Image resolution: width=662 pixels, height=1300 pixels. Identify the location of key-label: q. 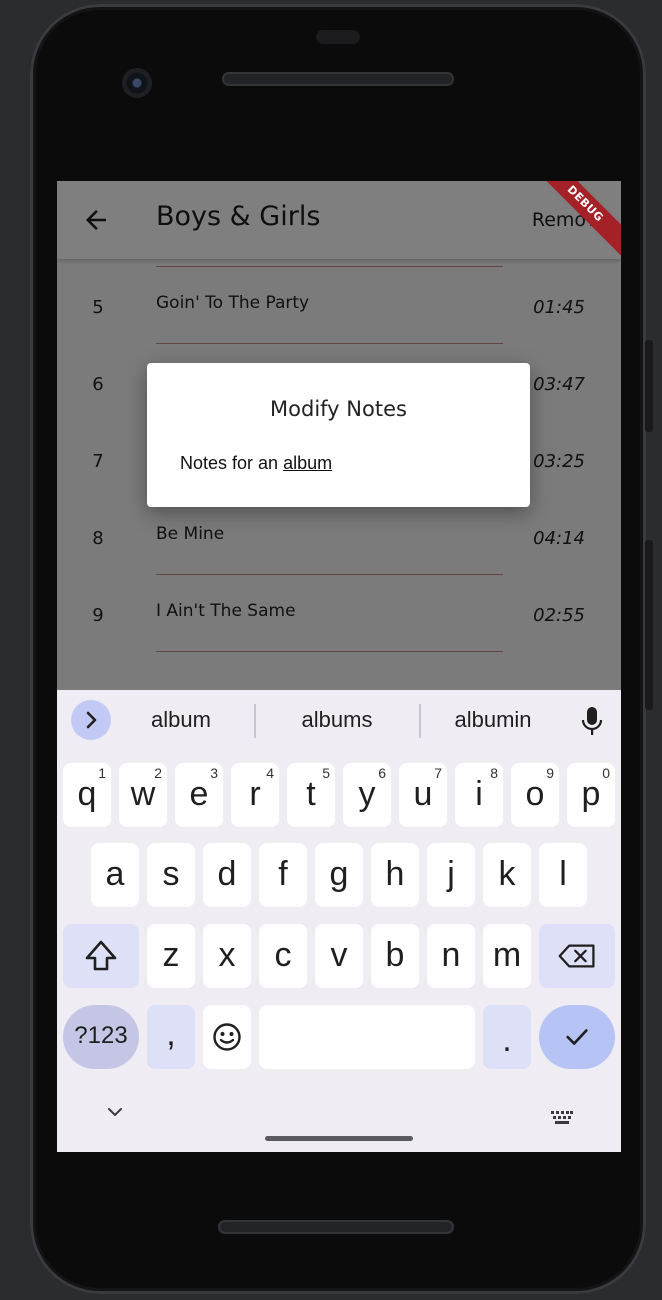
(87, 794).